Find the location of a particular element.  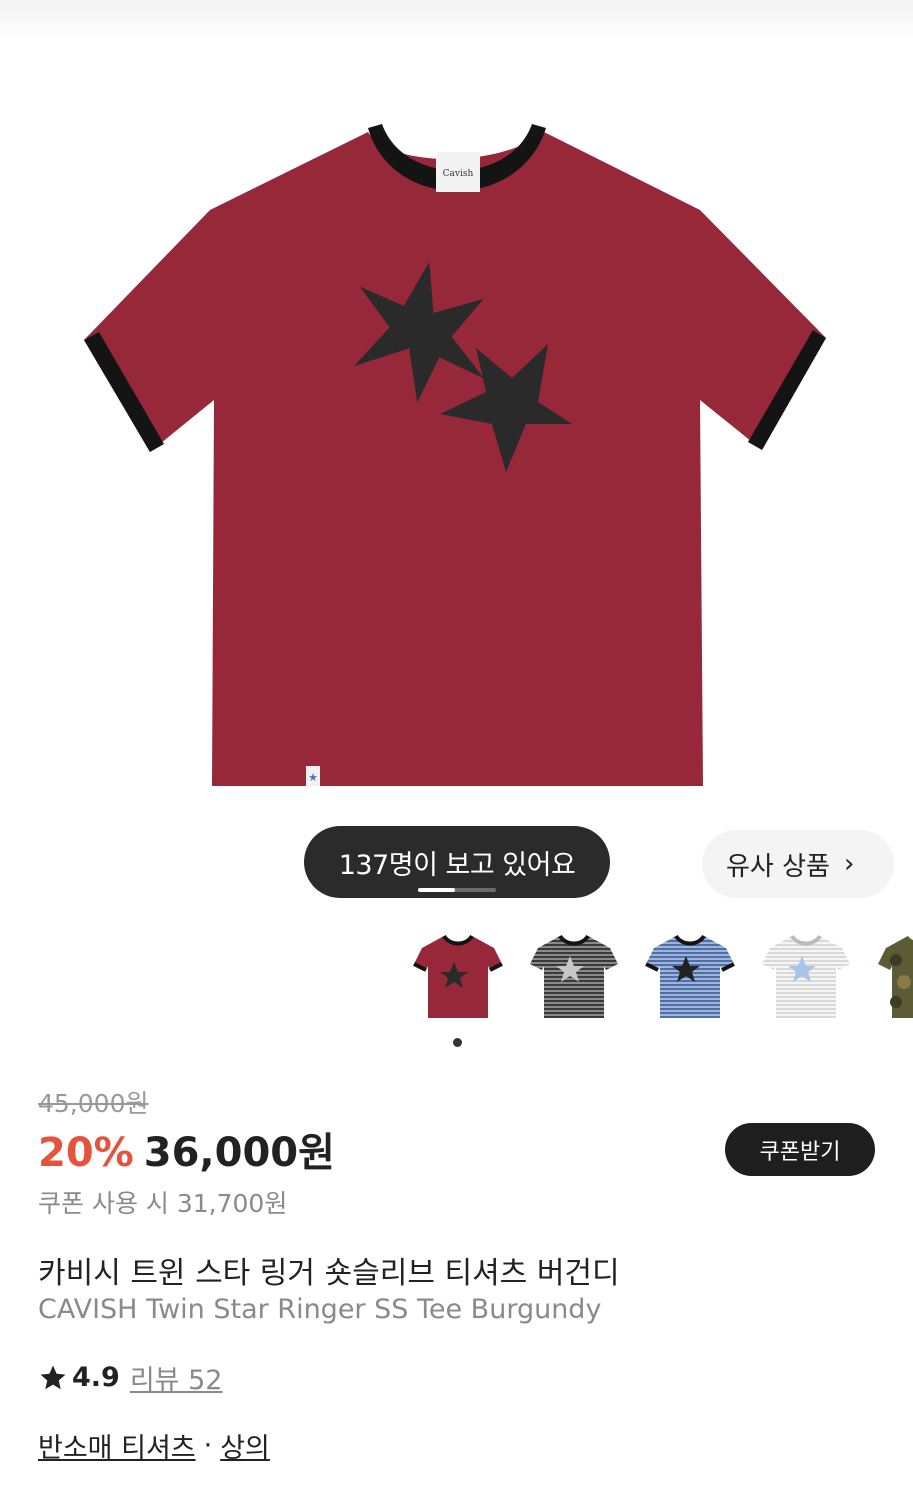

chevron-right-icon: › is located at coordinates (849, 864).